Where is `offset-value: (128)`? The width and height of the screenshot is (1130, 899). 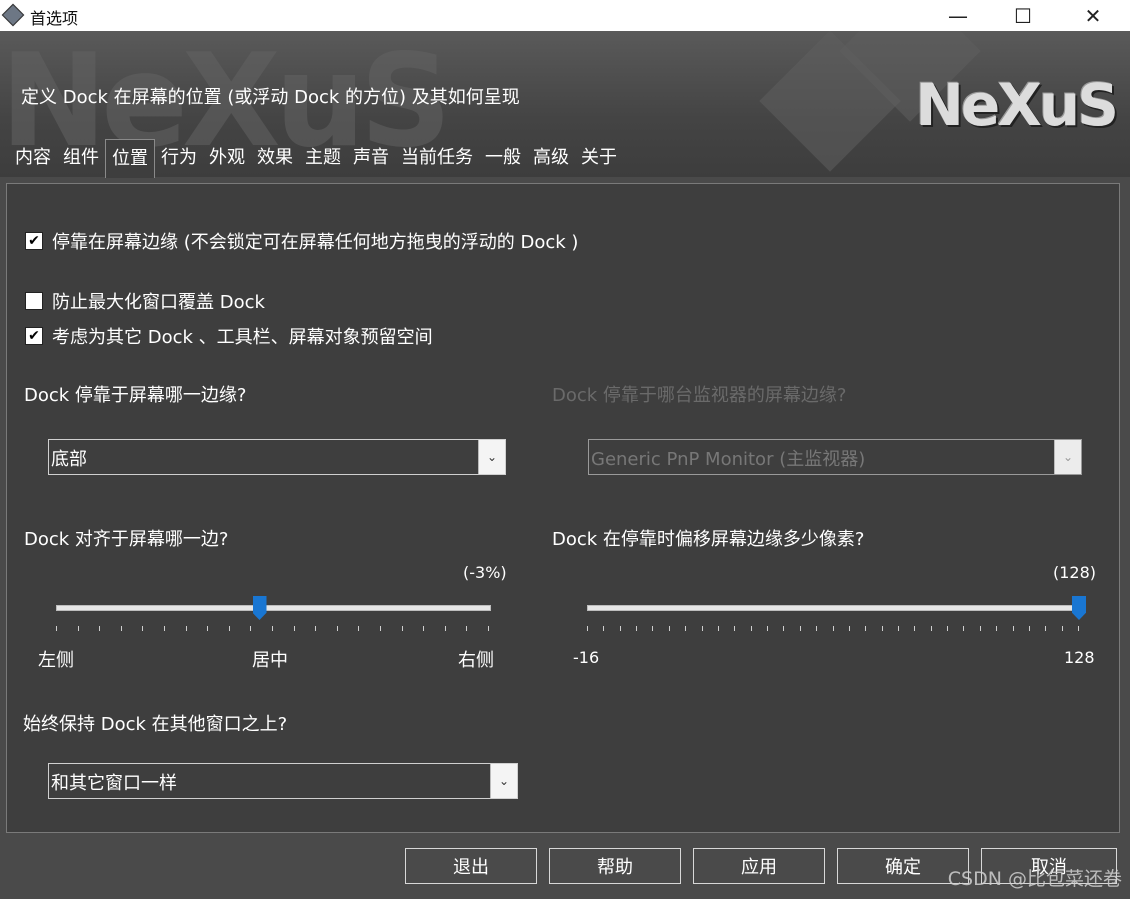
offset-value: (128) is located at coordinates (1075, 572).